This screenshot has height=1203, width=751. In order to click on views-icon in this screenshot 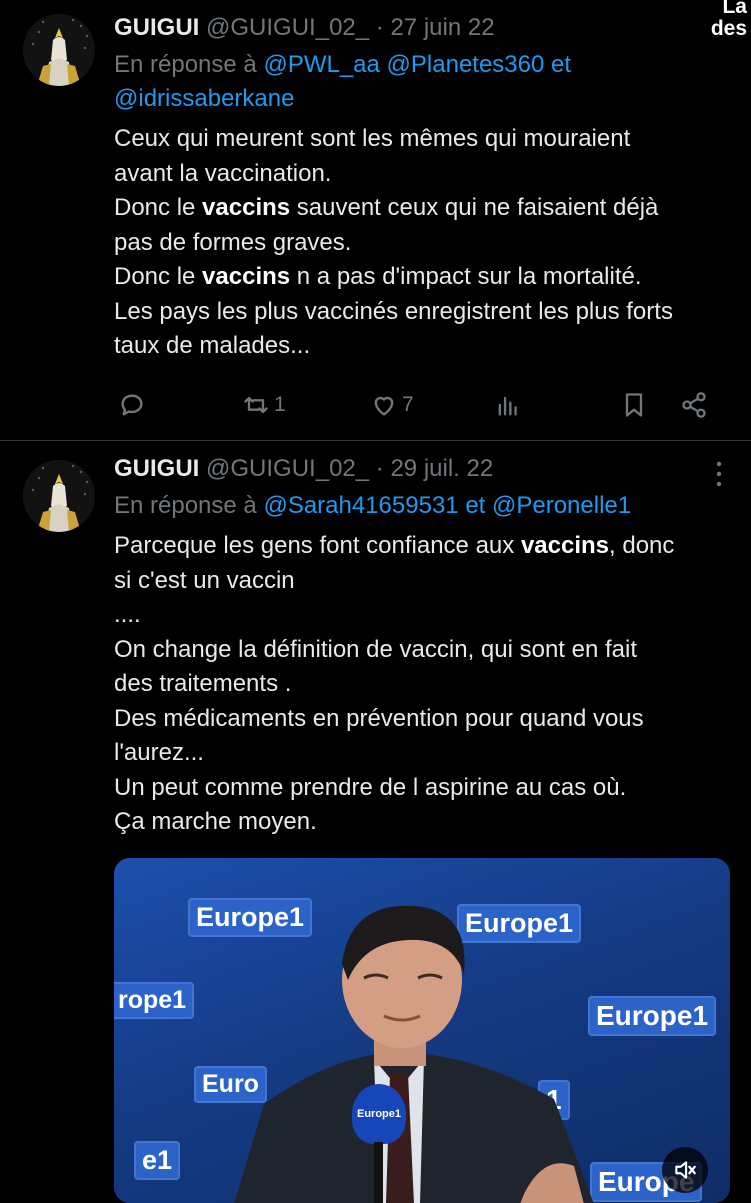, I will do `click(507, 406)`.